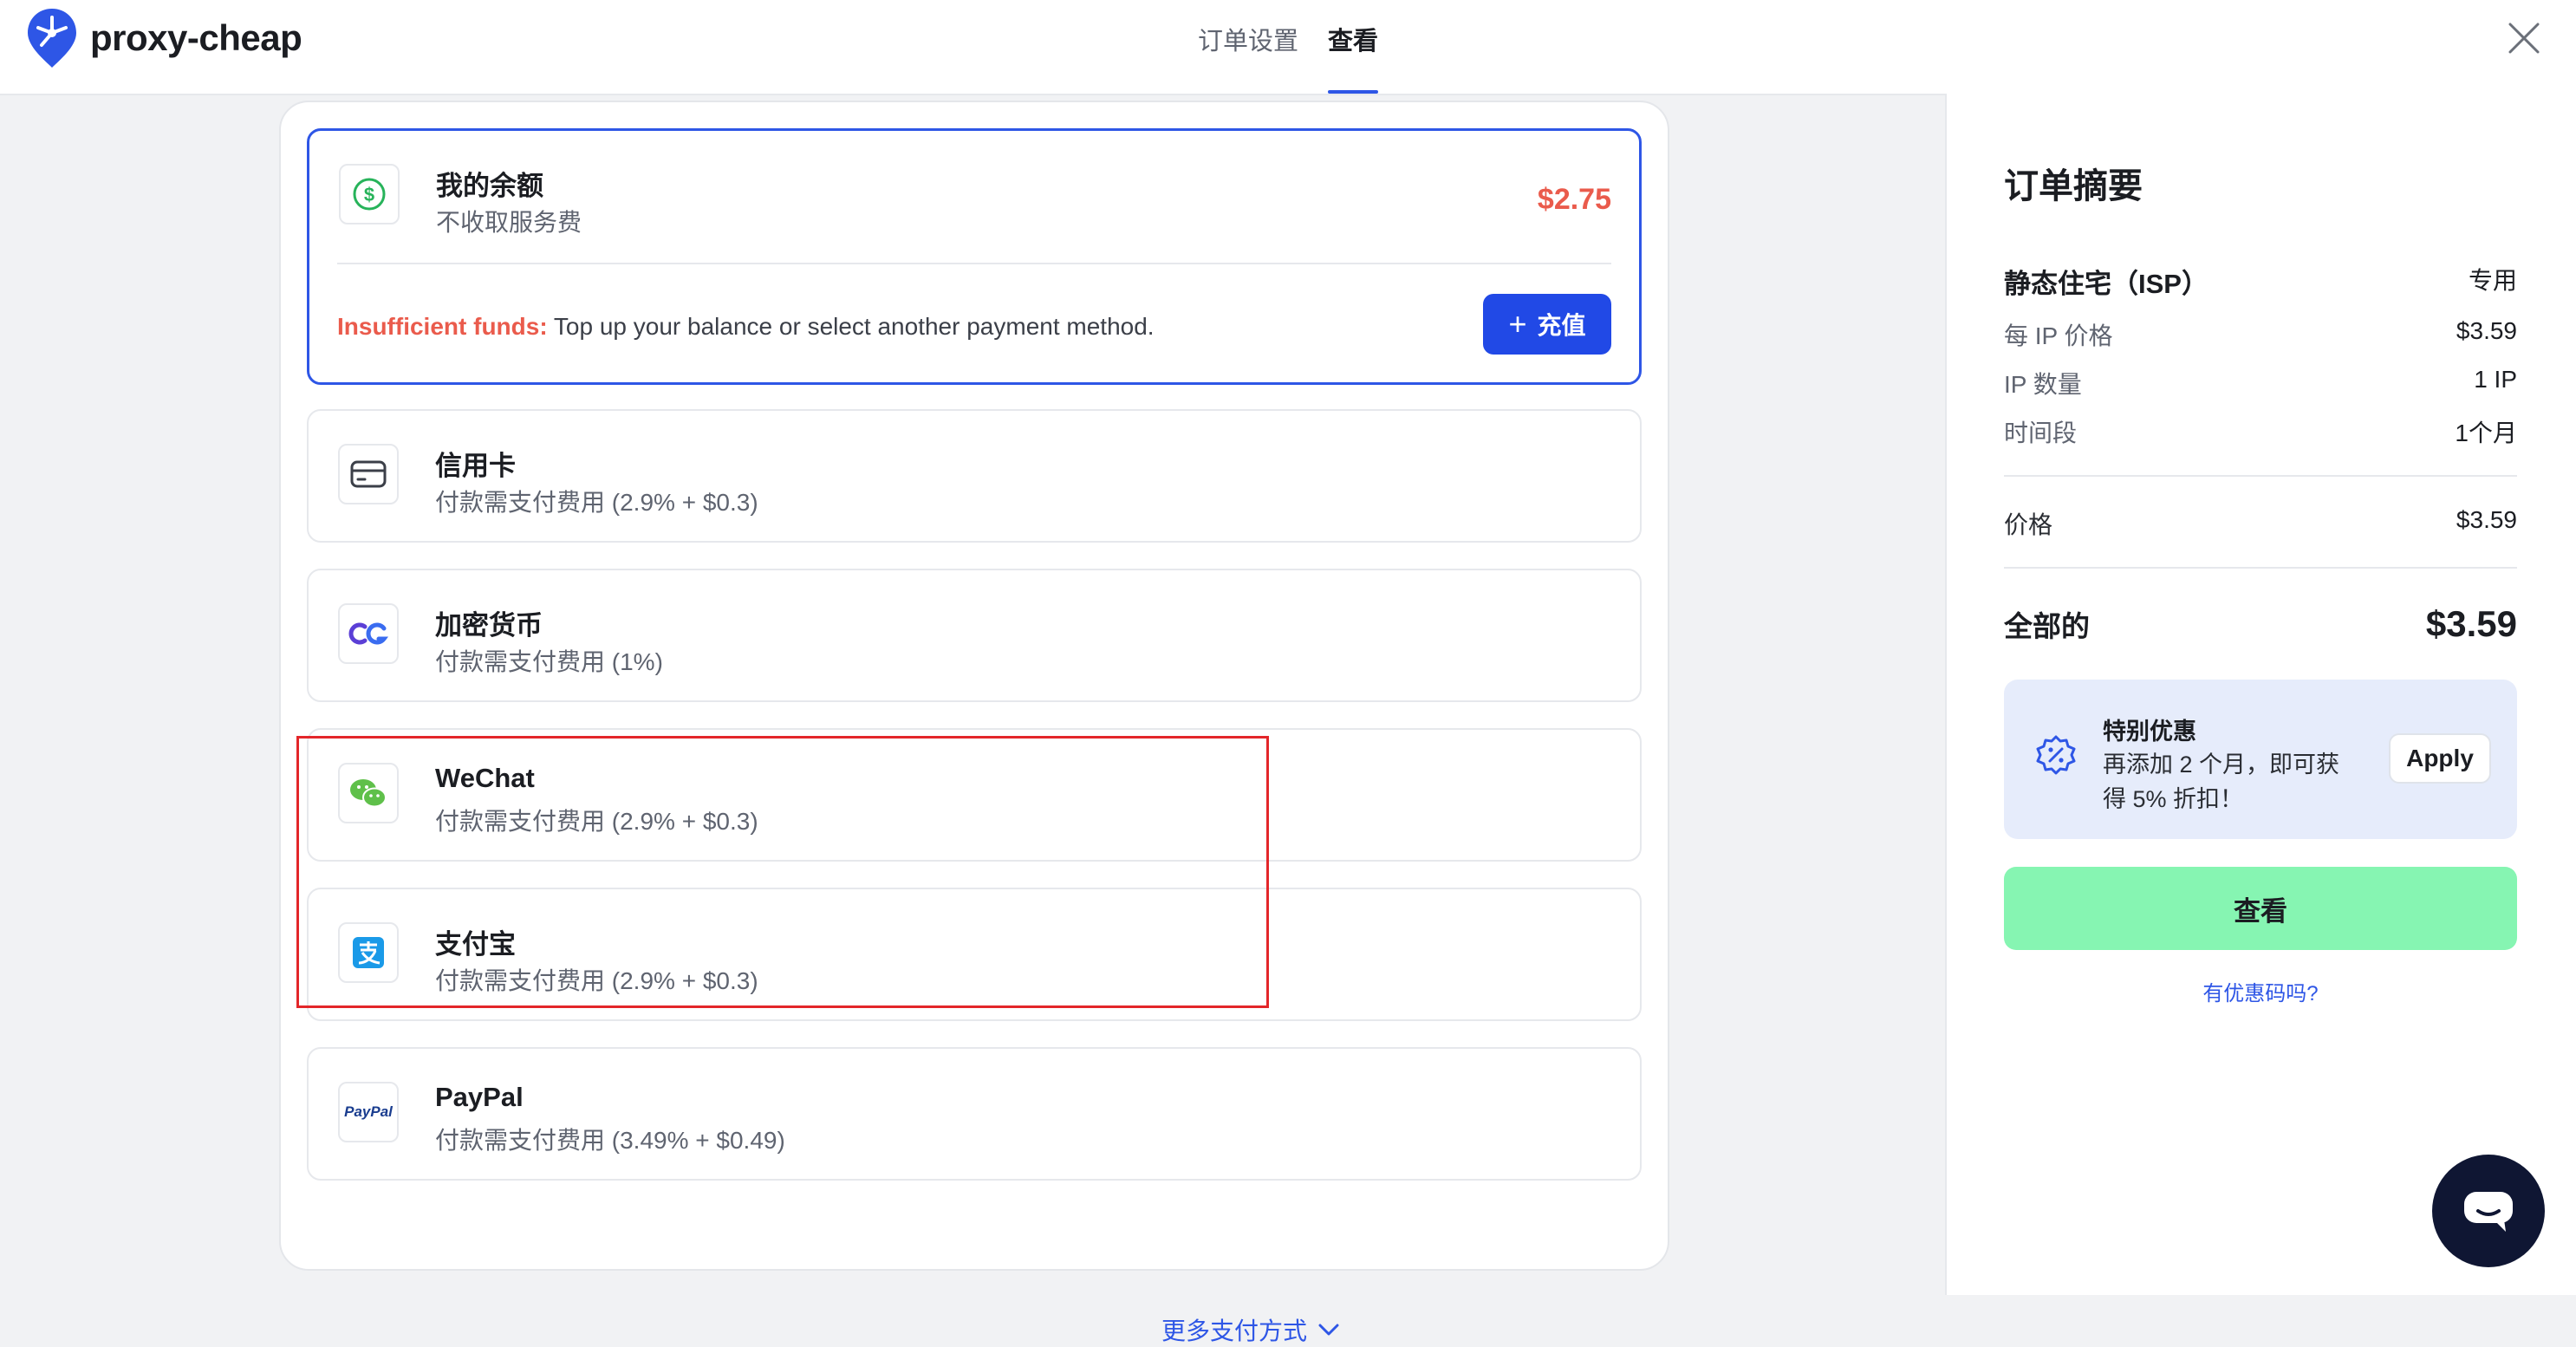 This screenshot has height=1347, width=2576. I want to click on crypto-fee: 付款需支付费用 (1%), so click(549, 661).